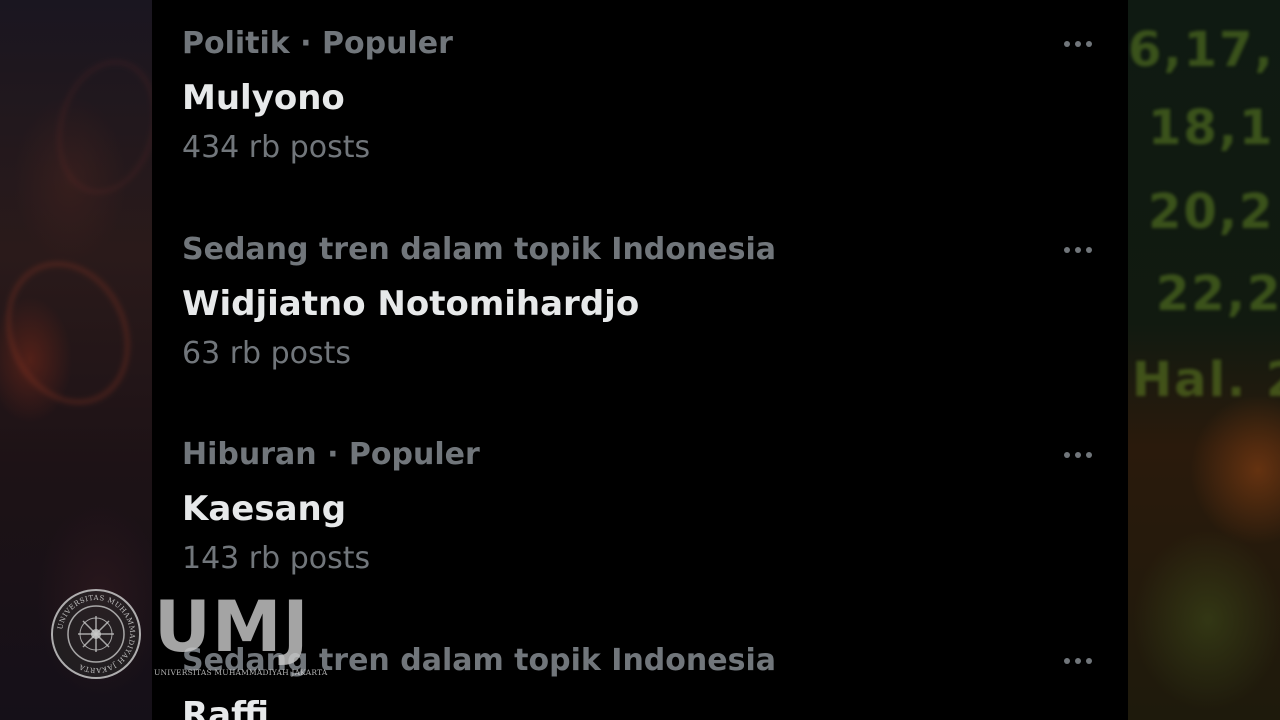 Image resolution: width=1280 pixels, height=720 pixels. I want to click on trend-post-count: 63 rb posts, so click(267, 353).